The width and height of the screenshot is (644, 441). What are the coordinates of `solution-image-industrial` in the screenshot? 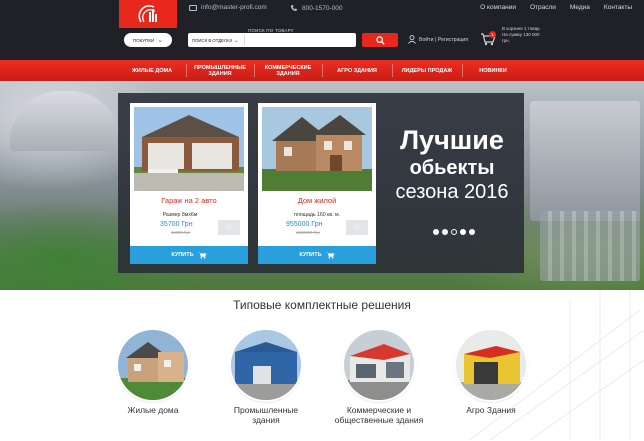 It's located at (266, 365).